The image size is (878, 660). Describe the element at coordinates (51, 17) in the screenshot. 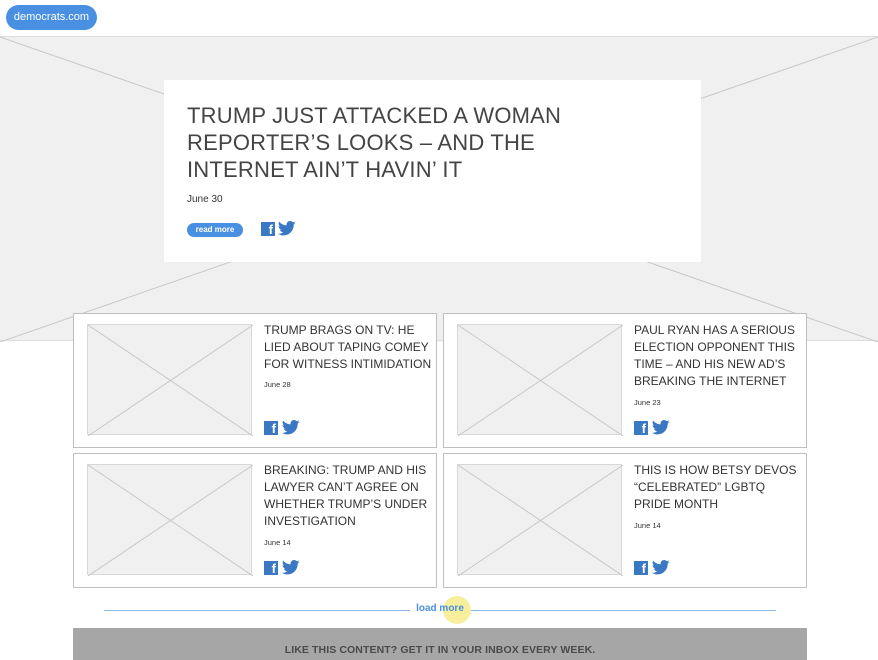

I see `site-logo-pill: democrats.com` at that location.